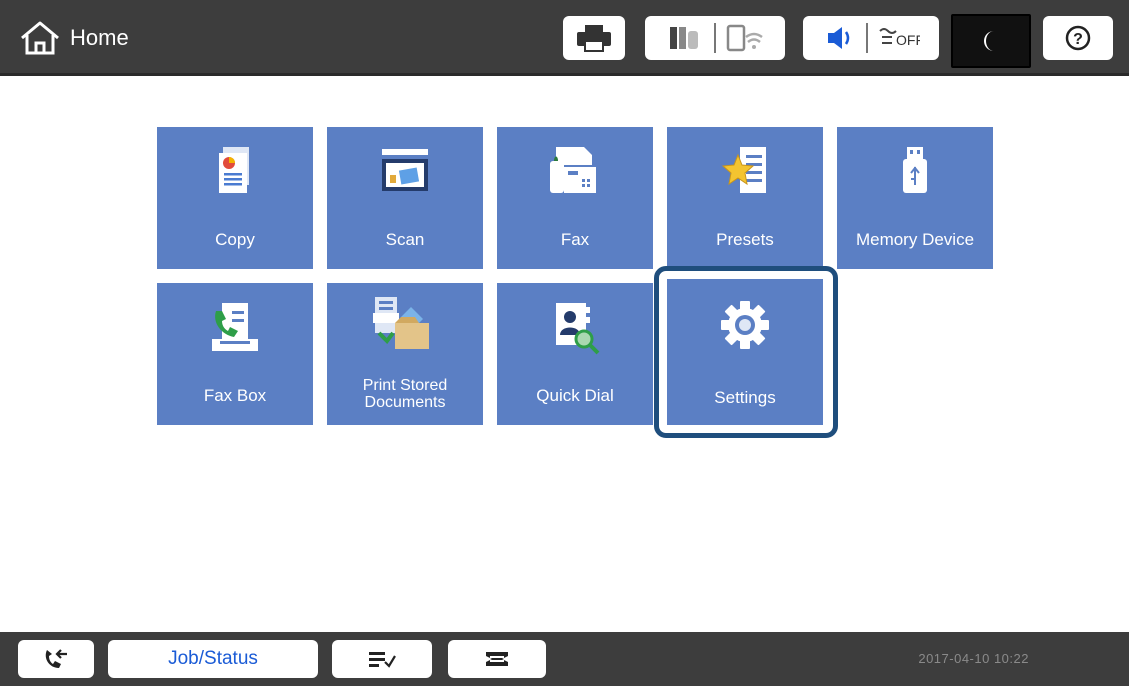  What do you see at coordinates (234, 170) in the screenshot?
I see `copy-icon` at bounding box center [234, 170].